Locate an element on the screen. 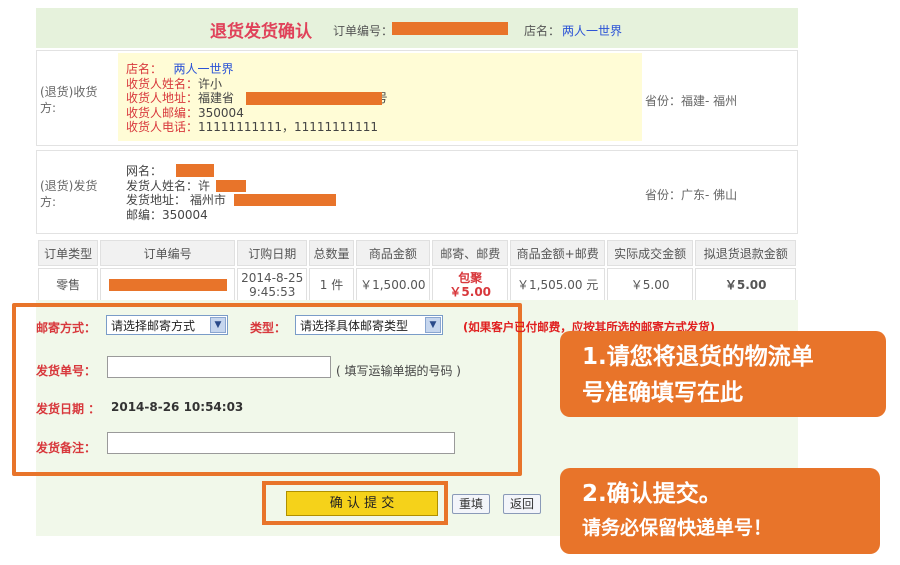 The width and height of the screenshot is (900, 565). redacted-sender-address is located at coordinates (285, 200).